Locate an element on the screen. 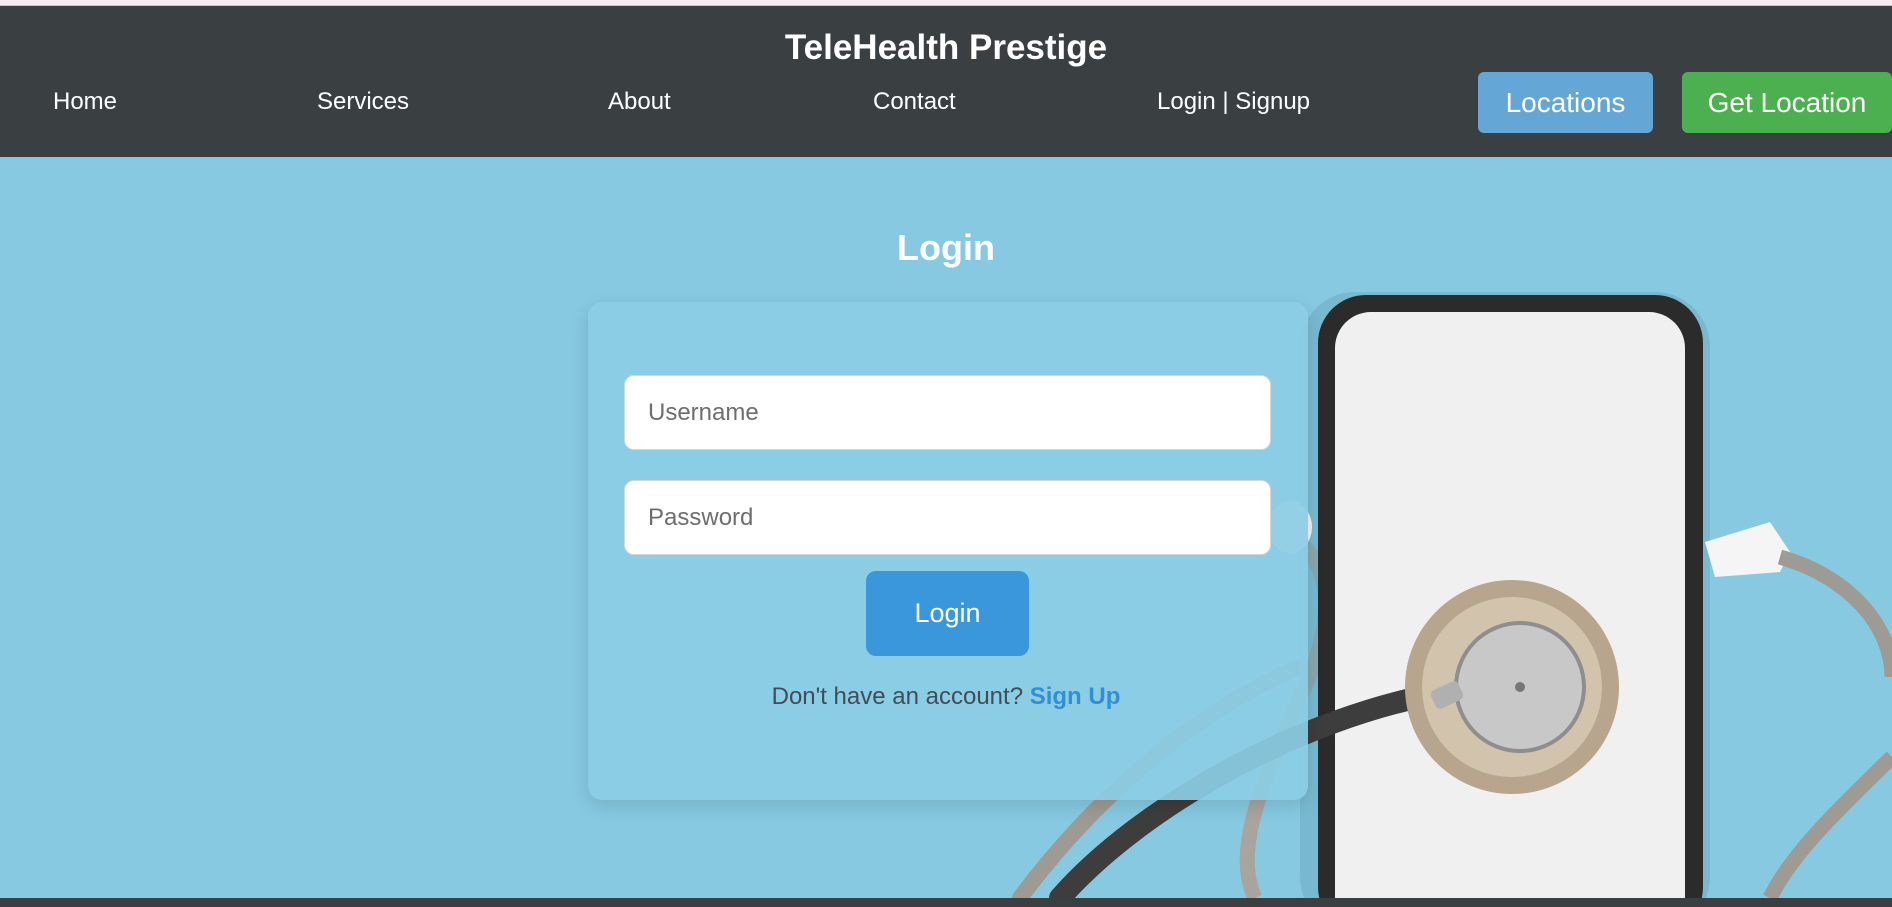  no-account-text: Don't have an account? is located at coordinates (897, 696).